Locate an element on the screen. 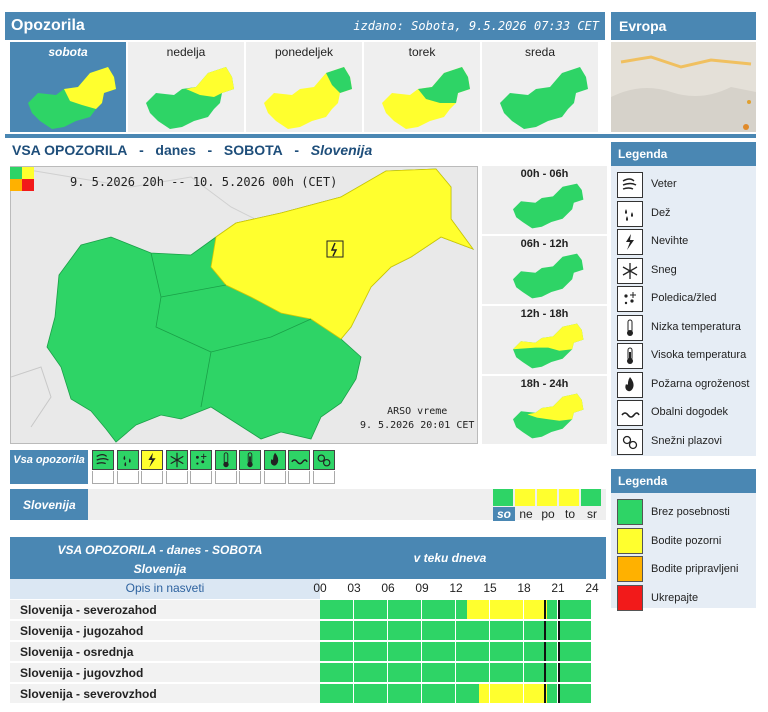 The image size is (768, 712). day-tab-sobota: sobota is located at coordinates (68, 87).